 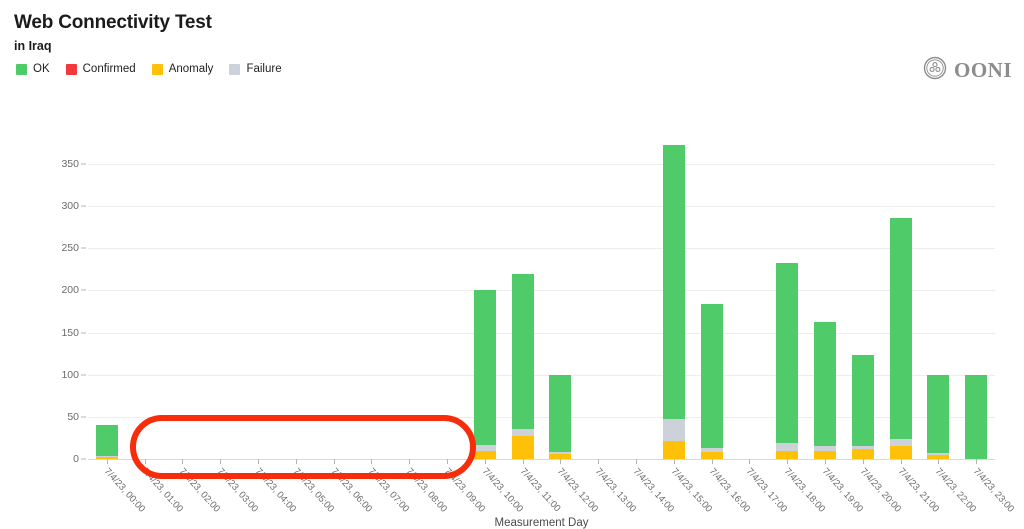 What do you see at coordinates (76, 459) in the screenshot?
I see `y-tick-label: 0` at bounding box center [76, 459].